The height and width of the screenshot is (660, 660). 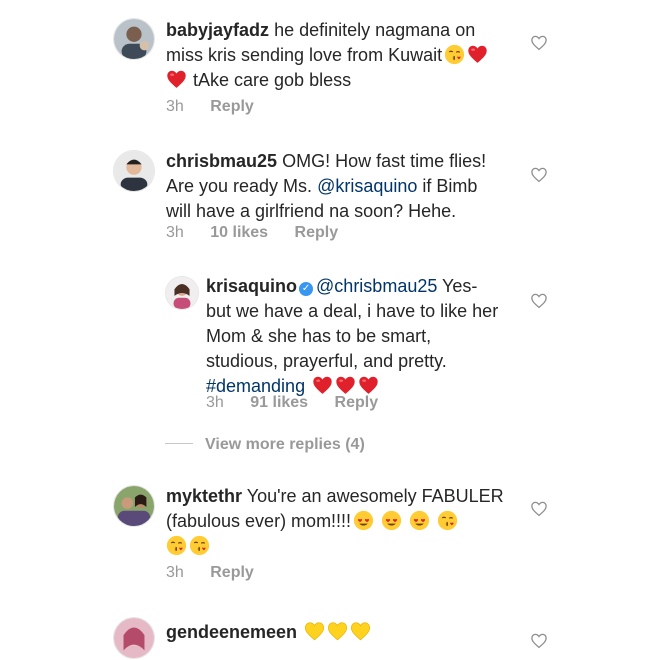 I want to click on verified-badge-icon: ✓, so click(x=306, y=289).